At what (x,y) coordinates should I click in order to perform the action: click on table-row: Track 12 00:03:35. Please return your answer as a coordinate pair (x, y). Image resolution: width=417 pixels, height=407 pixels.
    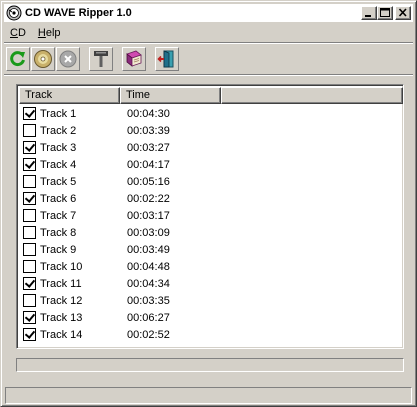
    Looking at the image, I should click on (211, 300).